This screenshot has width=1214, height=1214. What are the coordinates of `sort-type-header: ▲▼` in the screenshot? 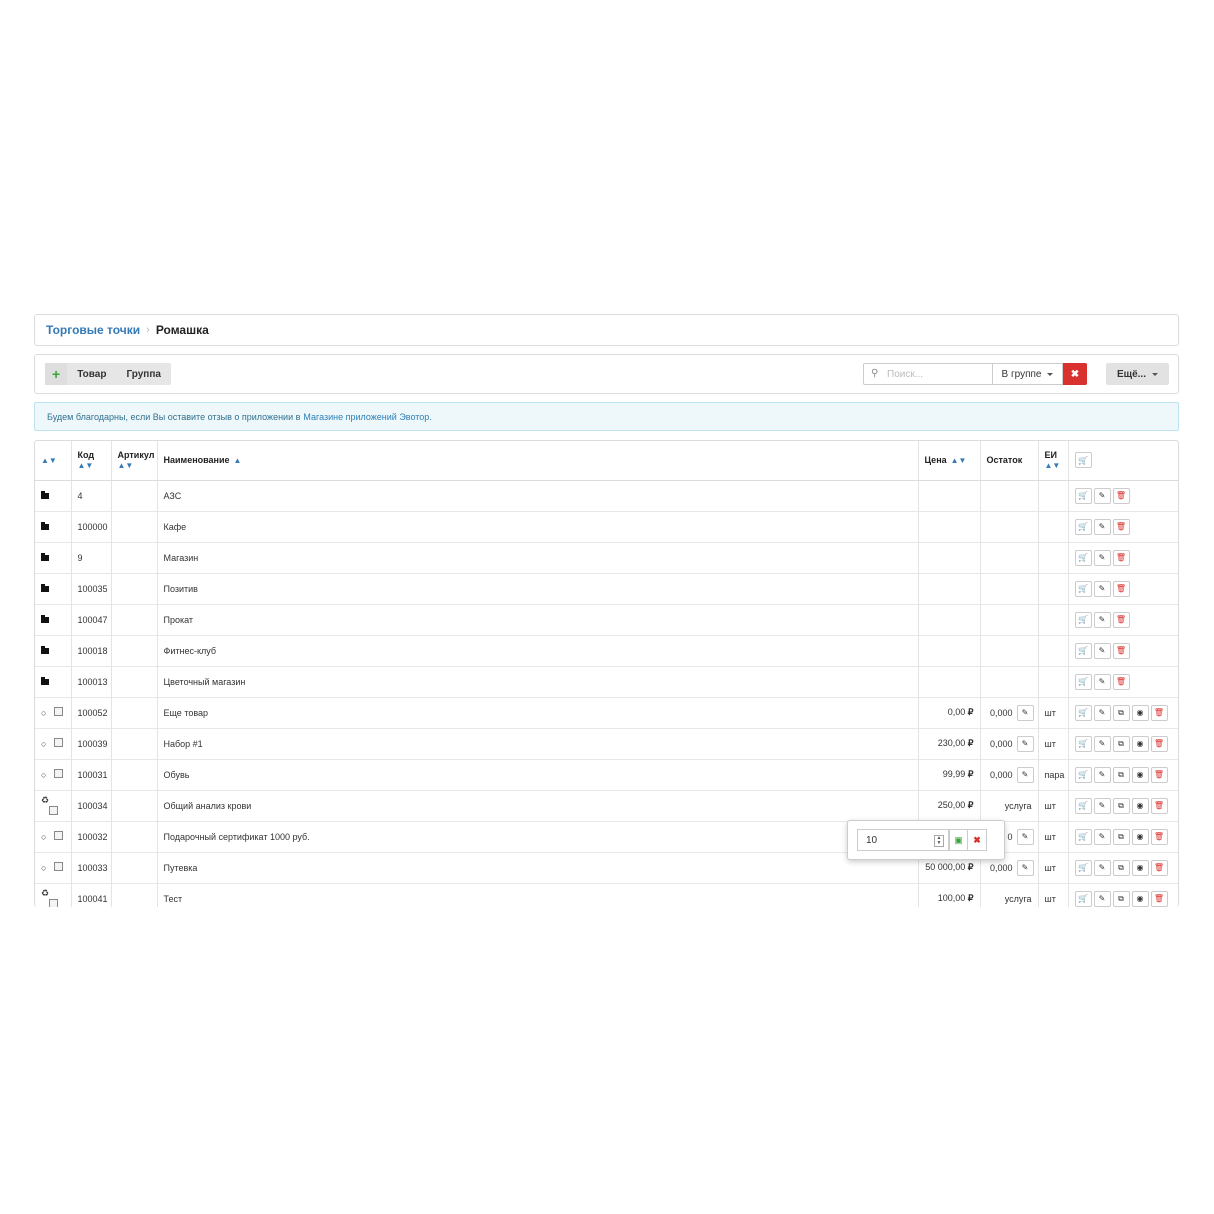 It's located at (53, 461).